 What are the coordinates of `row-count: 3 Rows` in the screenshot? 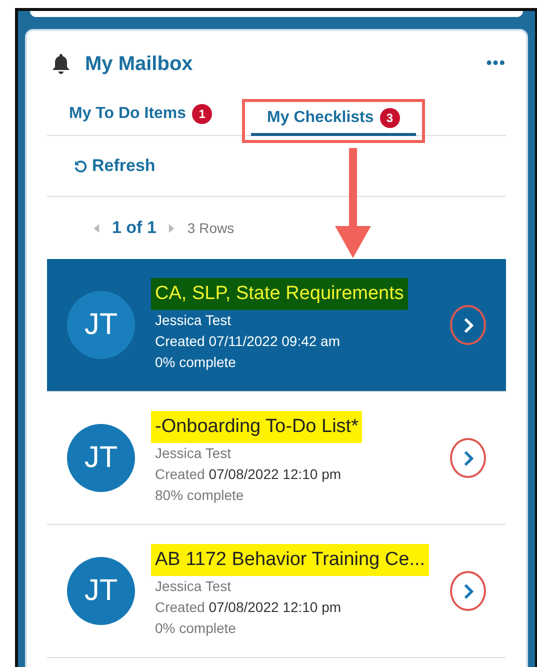 It's located at (210, 228).